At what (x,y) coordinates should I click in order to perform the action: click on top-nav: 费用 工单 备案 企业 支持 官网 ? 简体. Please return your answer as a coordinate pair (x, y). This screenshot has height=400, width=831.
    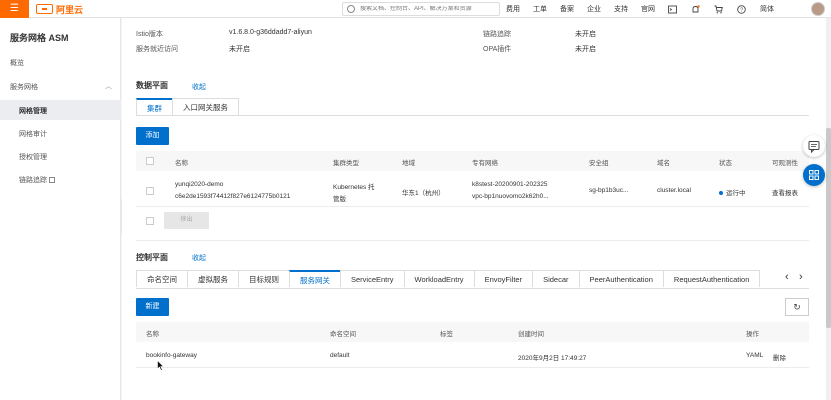
    Looking at the image, I should click on (646, 9).